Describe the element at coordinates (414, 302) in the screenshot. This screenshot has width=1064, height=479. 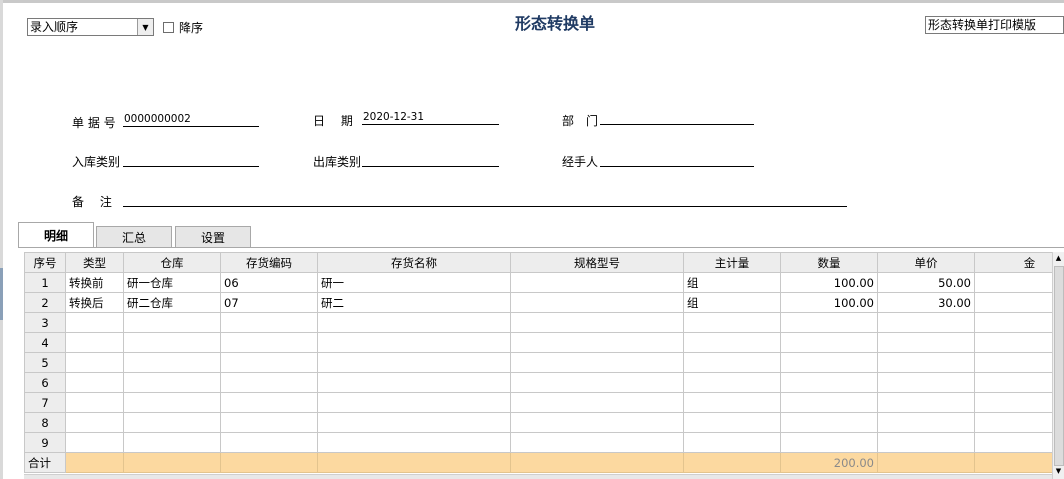
I see `grid-cell: 研二` at that location.